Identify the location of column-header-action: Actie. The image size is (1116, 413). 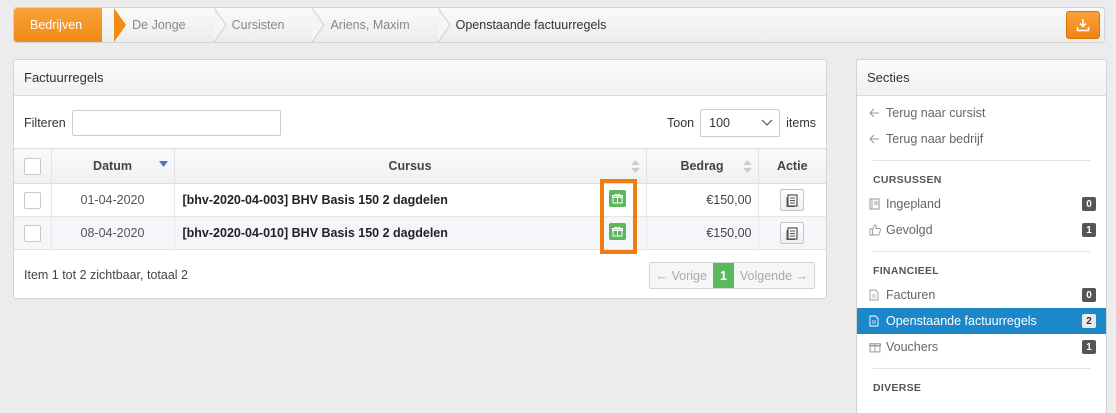
(791, 166).